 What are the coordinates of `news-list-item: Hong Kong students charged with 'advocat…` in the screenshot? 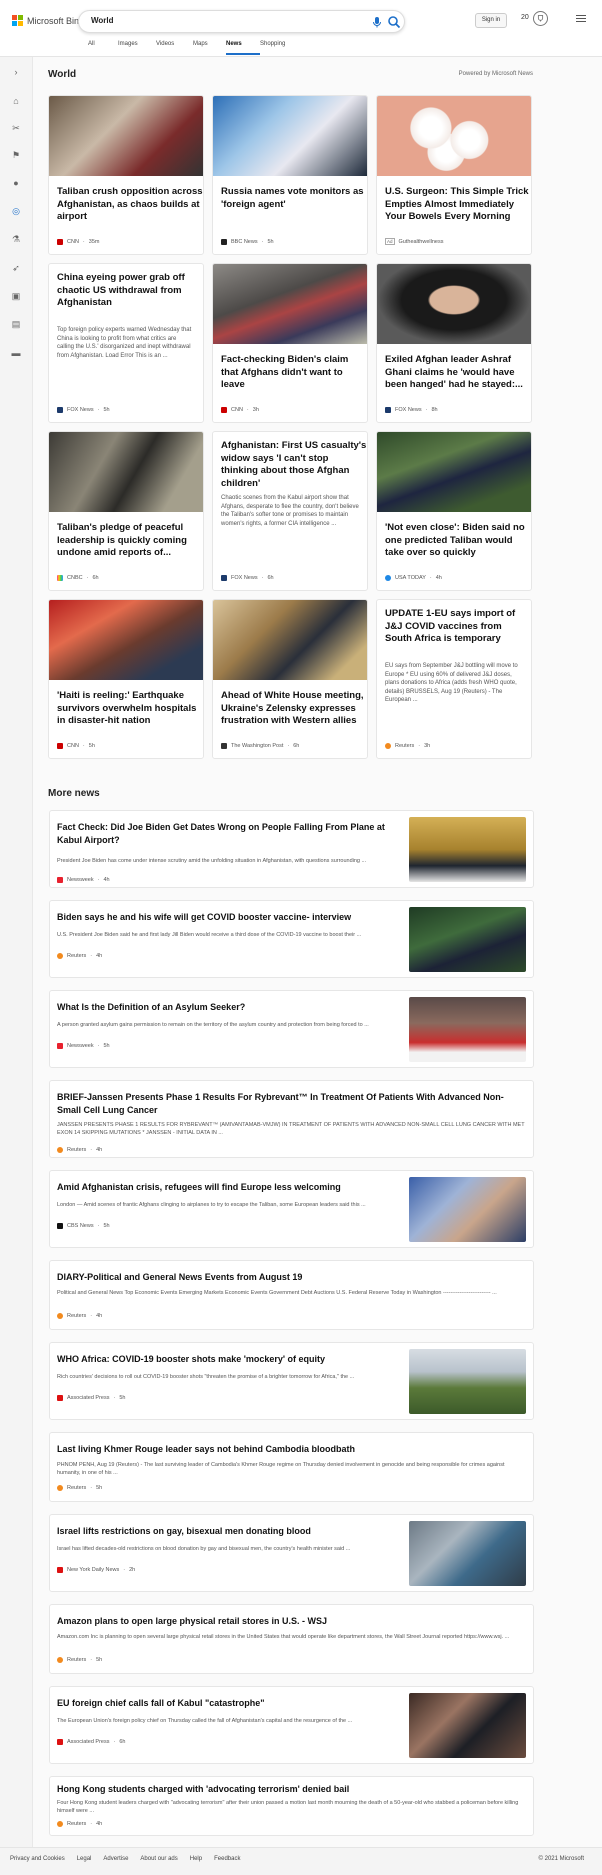 It's located at (291, 1806).